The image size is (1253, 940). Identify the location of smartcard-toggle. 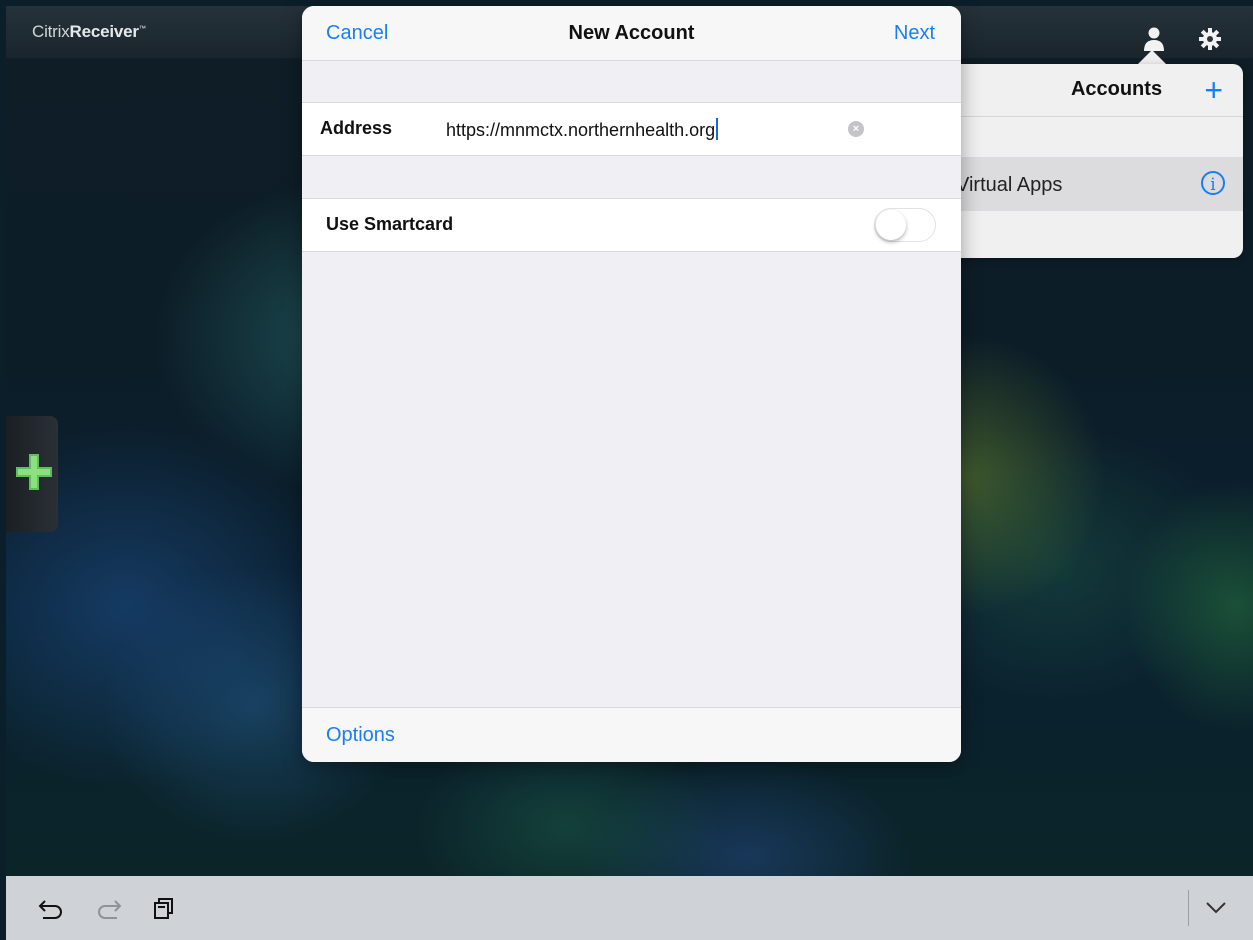
(905, 225).